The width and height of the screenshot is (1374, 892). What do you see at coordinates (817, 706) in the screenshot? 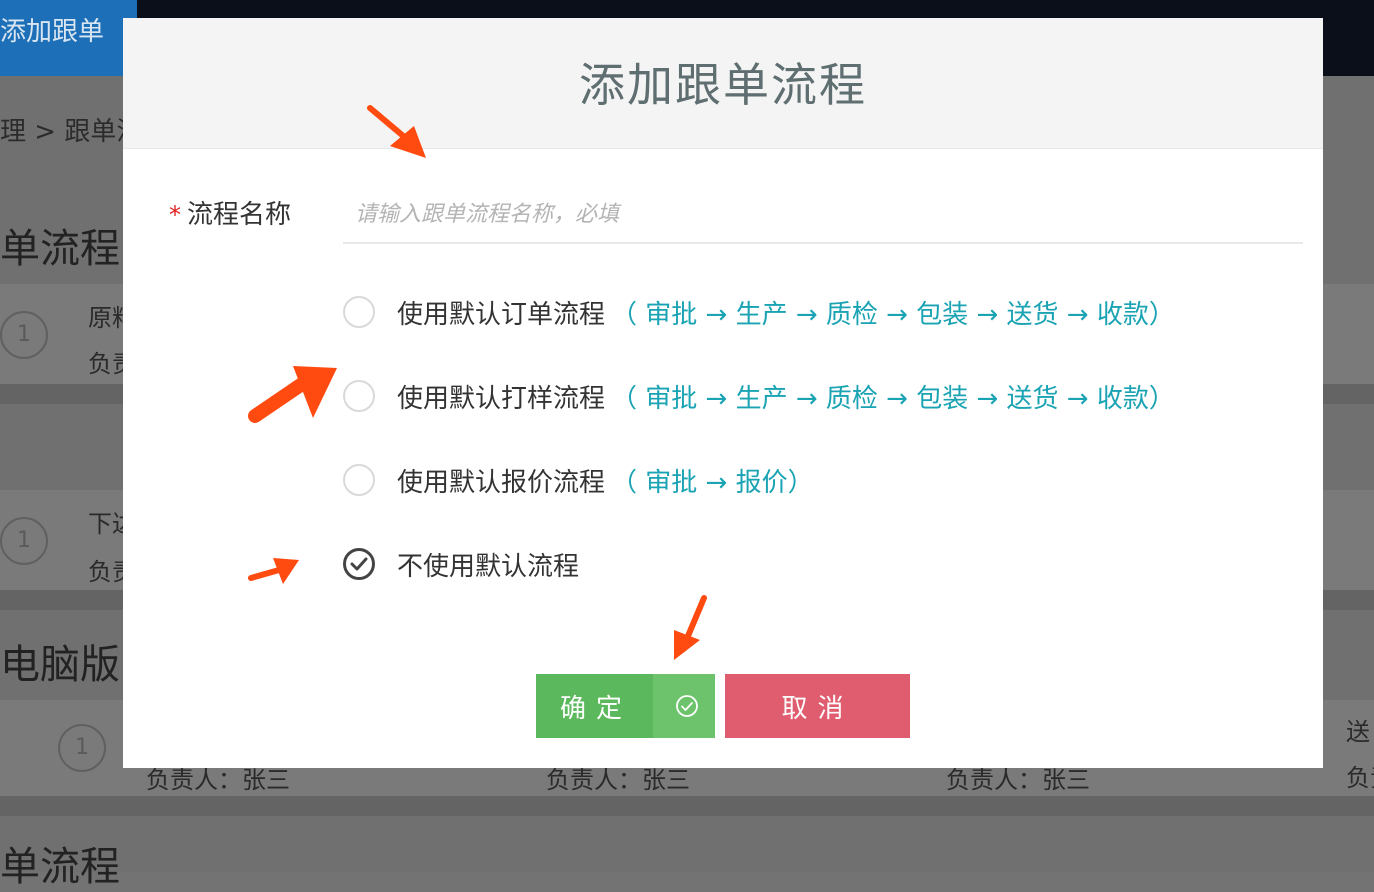
I see `cancel-button: 取消` at bounding box center [817, 706].